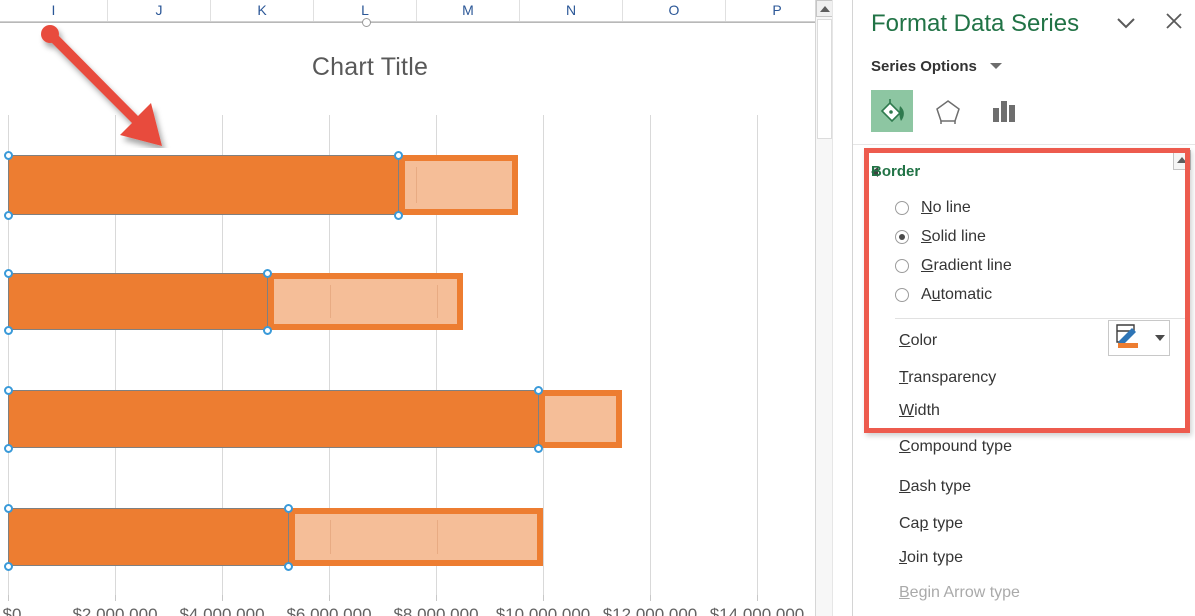 Image resolution: width=1195 pixels, height=616 pixels. I want to click on radio-no-line: No line, so click(933, 208).